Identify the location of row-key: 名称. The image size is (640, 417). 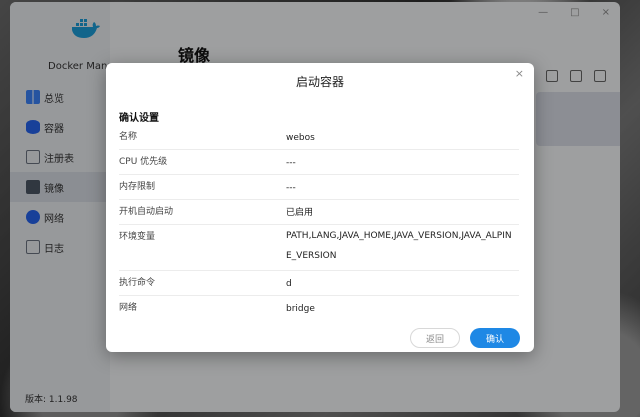
(128, 137).